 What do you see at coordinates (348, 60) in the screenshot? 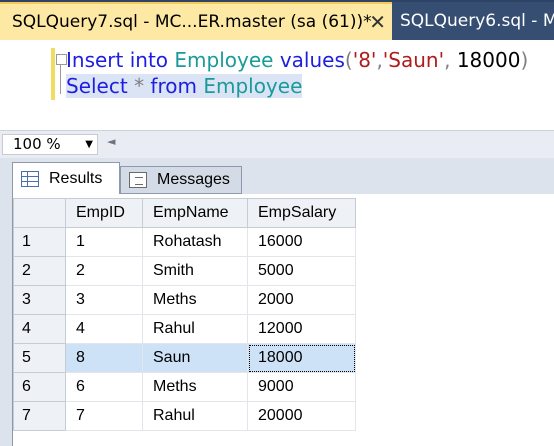
I see `paren: (` at bounding box center [348, 60].